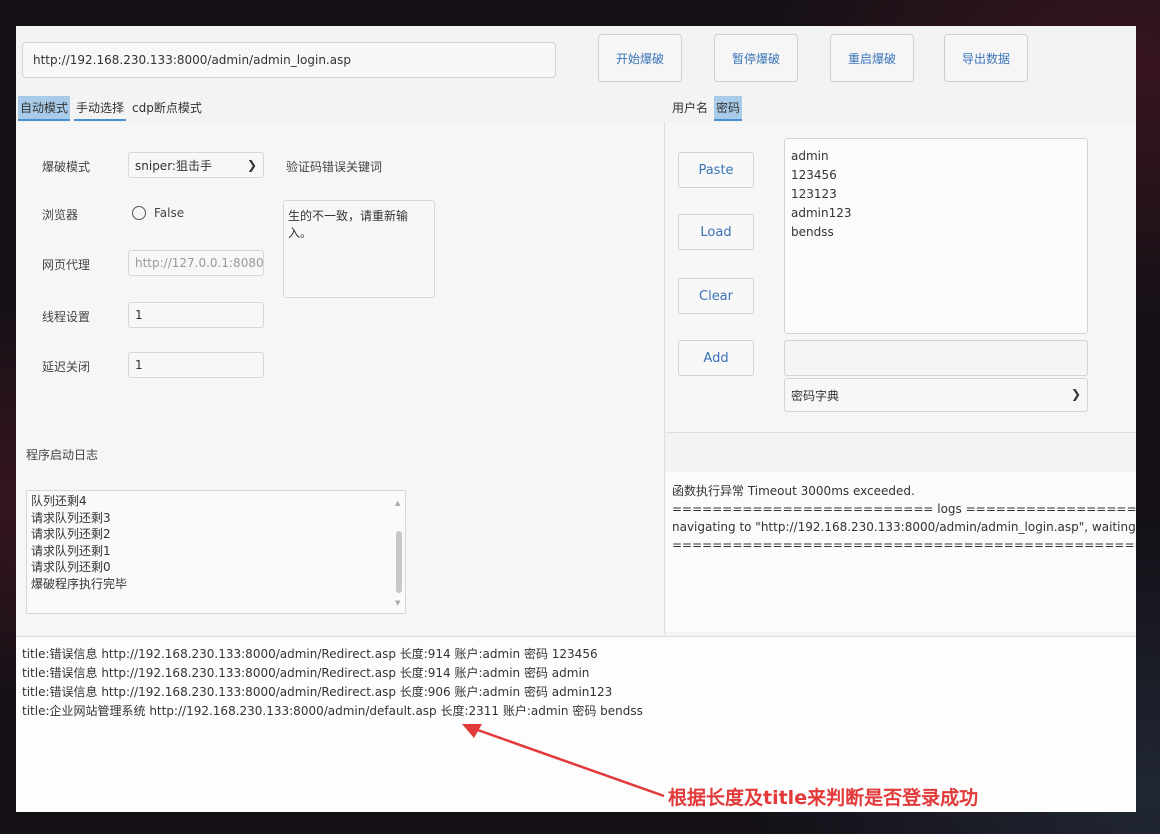 The width and height of the screenshot is (1160, 834). Describe the element at coordinates (139, 213) in the screenshot. I see `browser-radio` at that location.